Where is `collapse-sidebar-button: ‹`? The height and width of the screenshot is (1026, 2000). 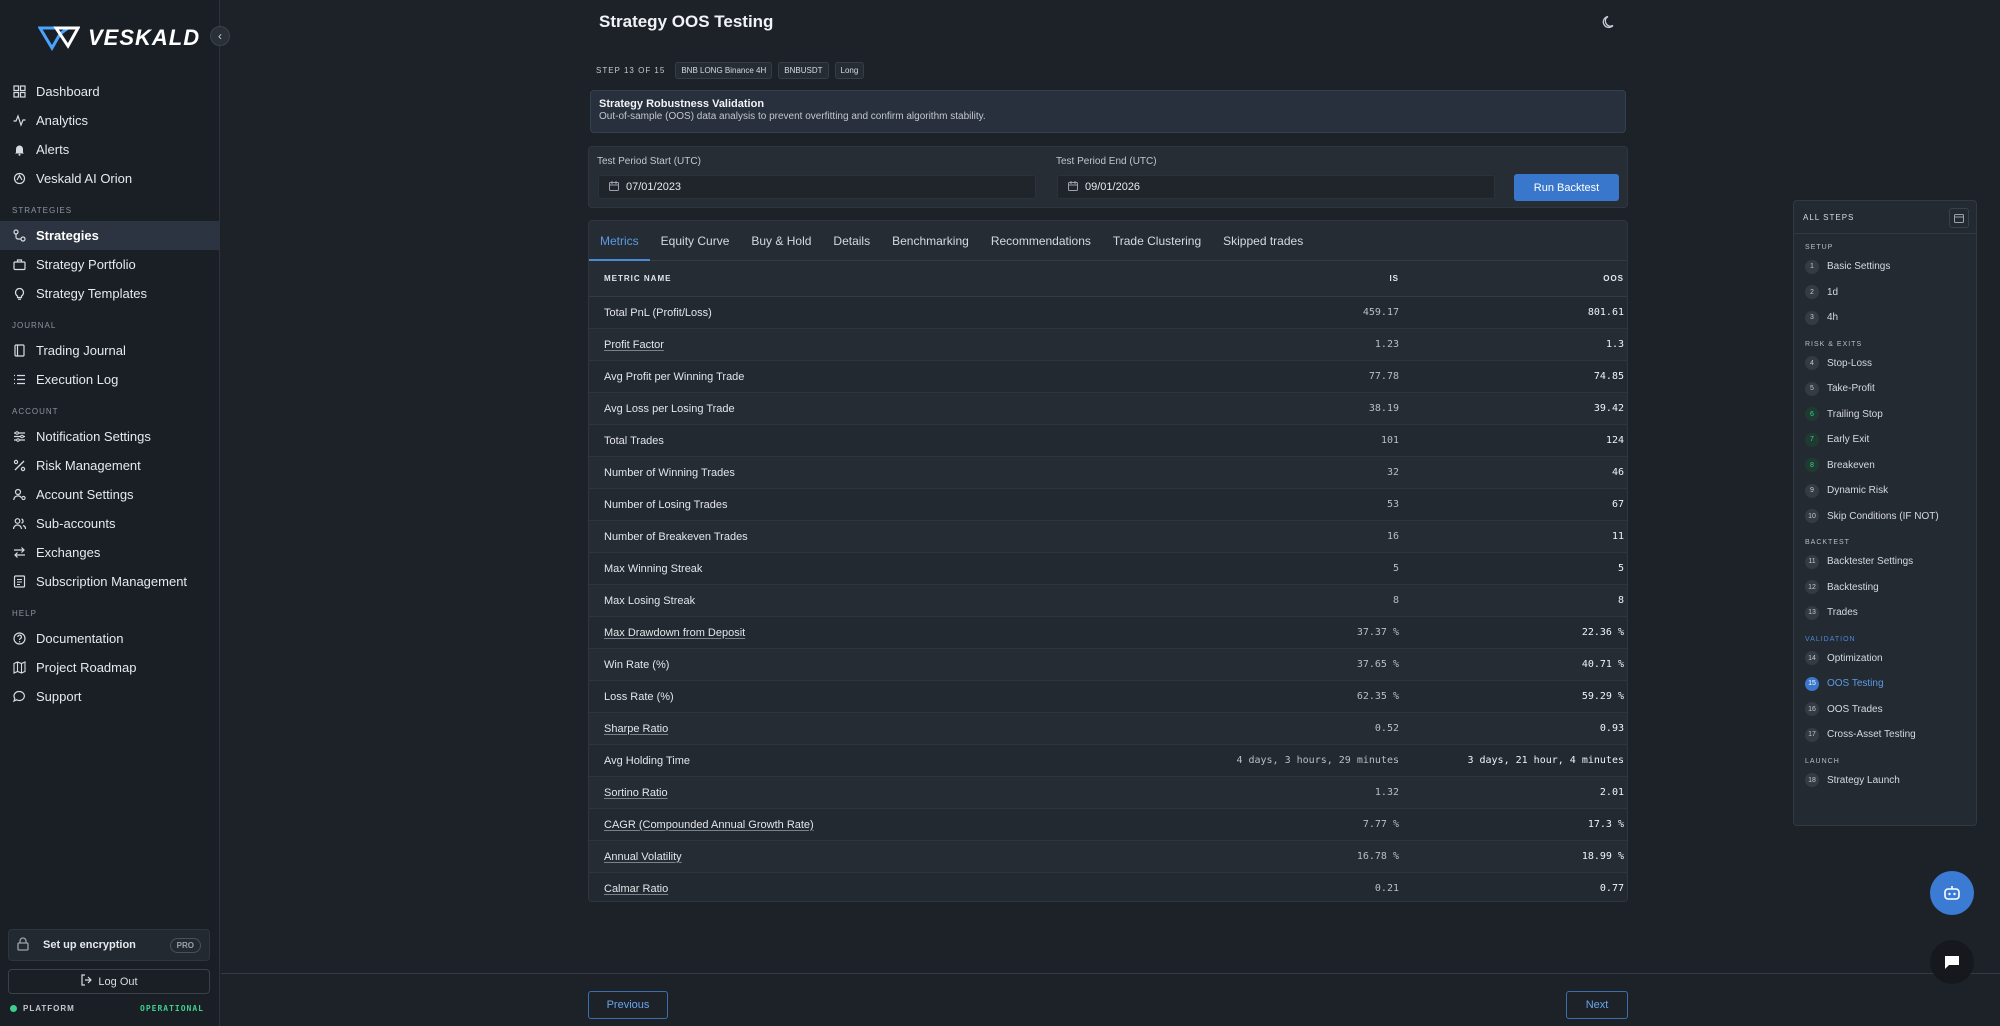 collapse-sidebar-button: ‹ is located at coordinates (220, 36).